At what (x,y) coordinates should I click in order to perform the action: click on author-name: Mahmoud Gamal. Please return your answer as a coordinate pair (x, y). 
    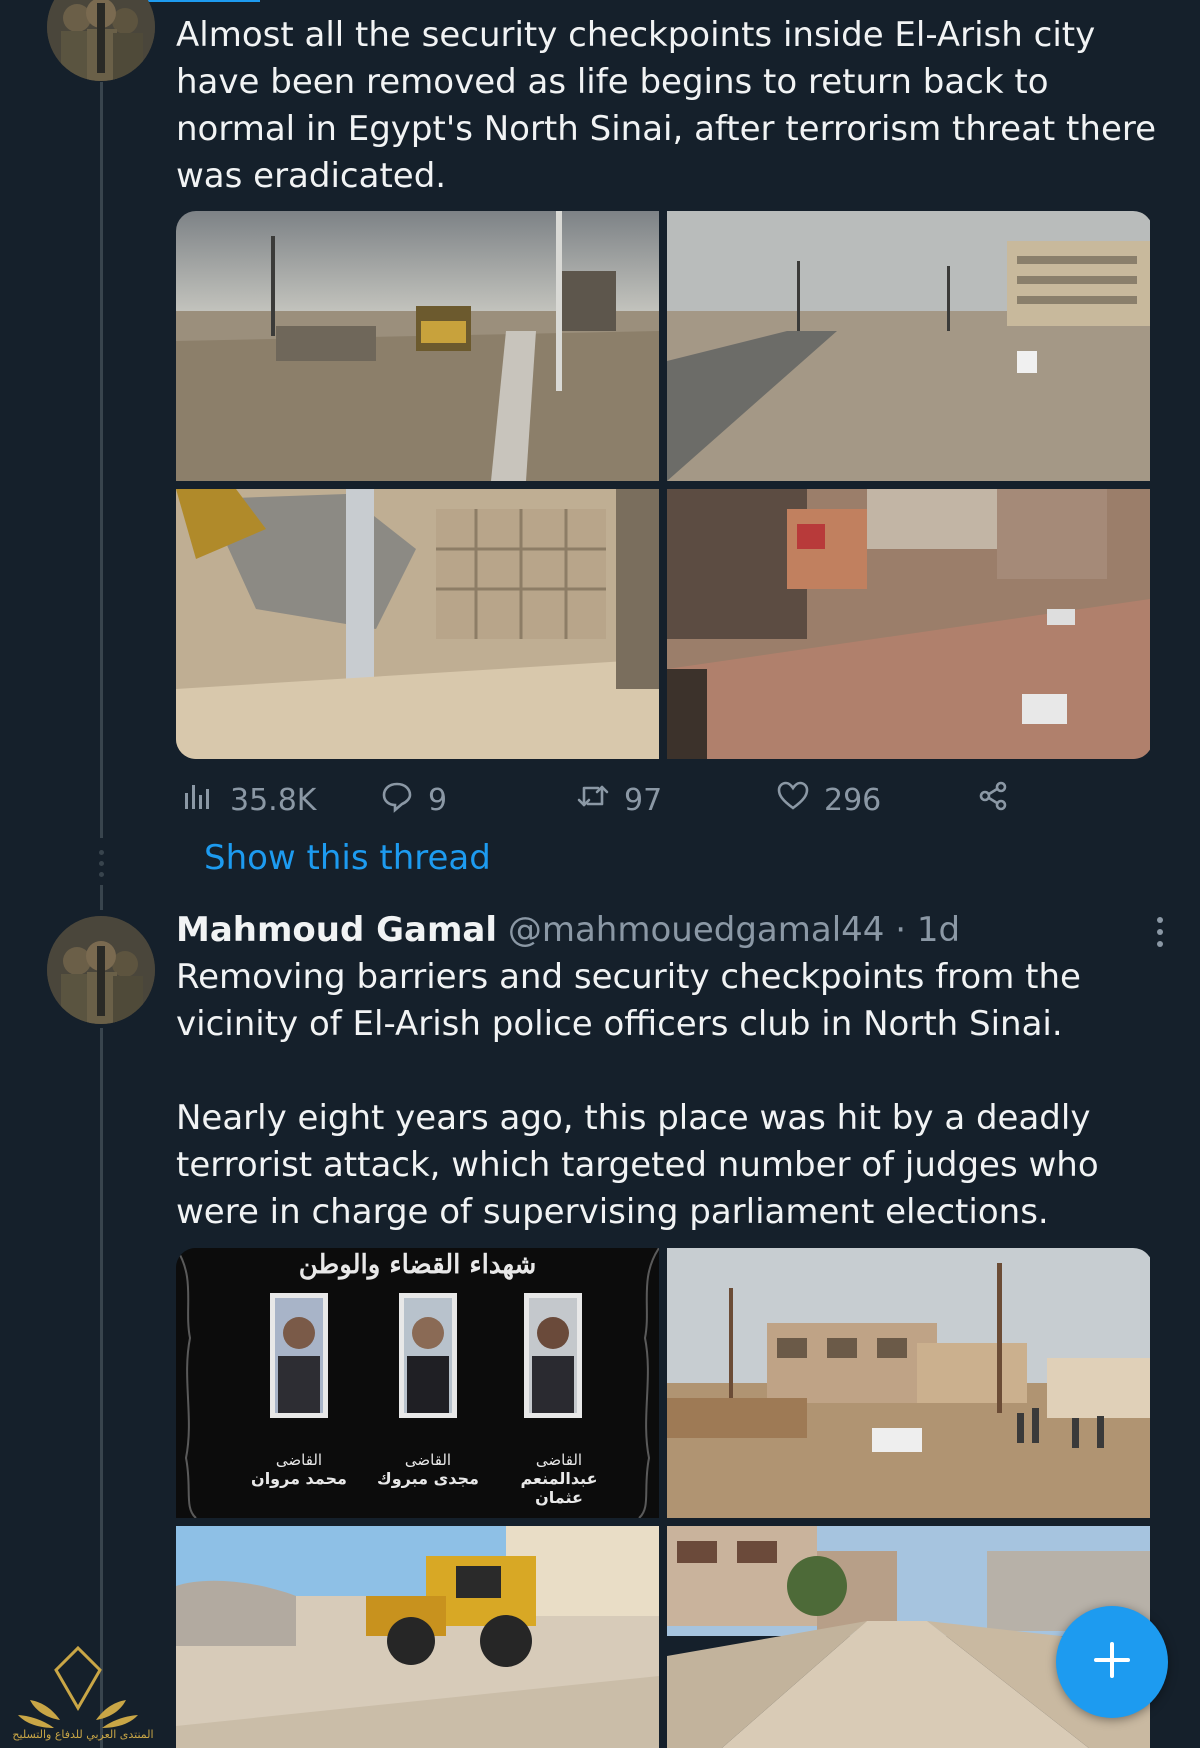
    Looking at the image, I should click on (336, 930).